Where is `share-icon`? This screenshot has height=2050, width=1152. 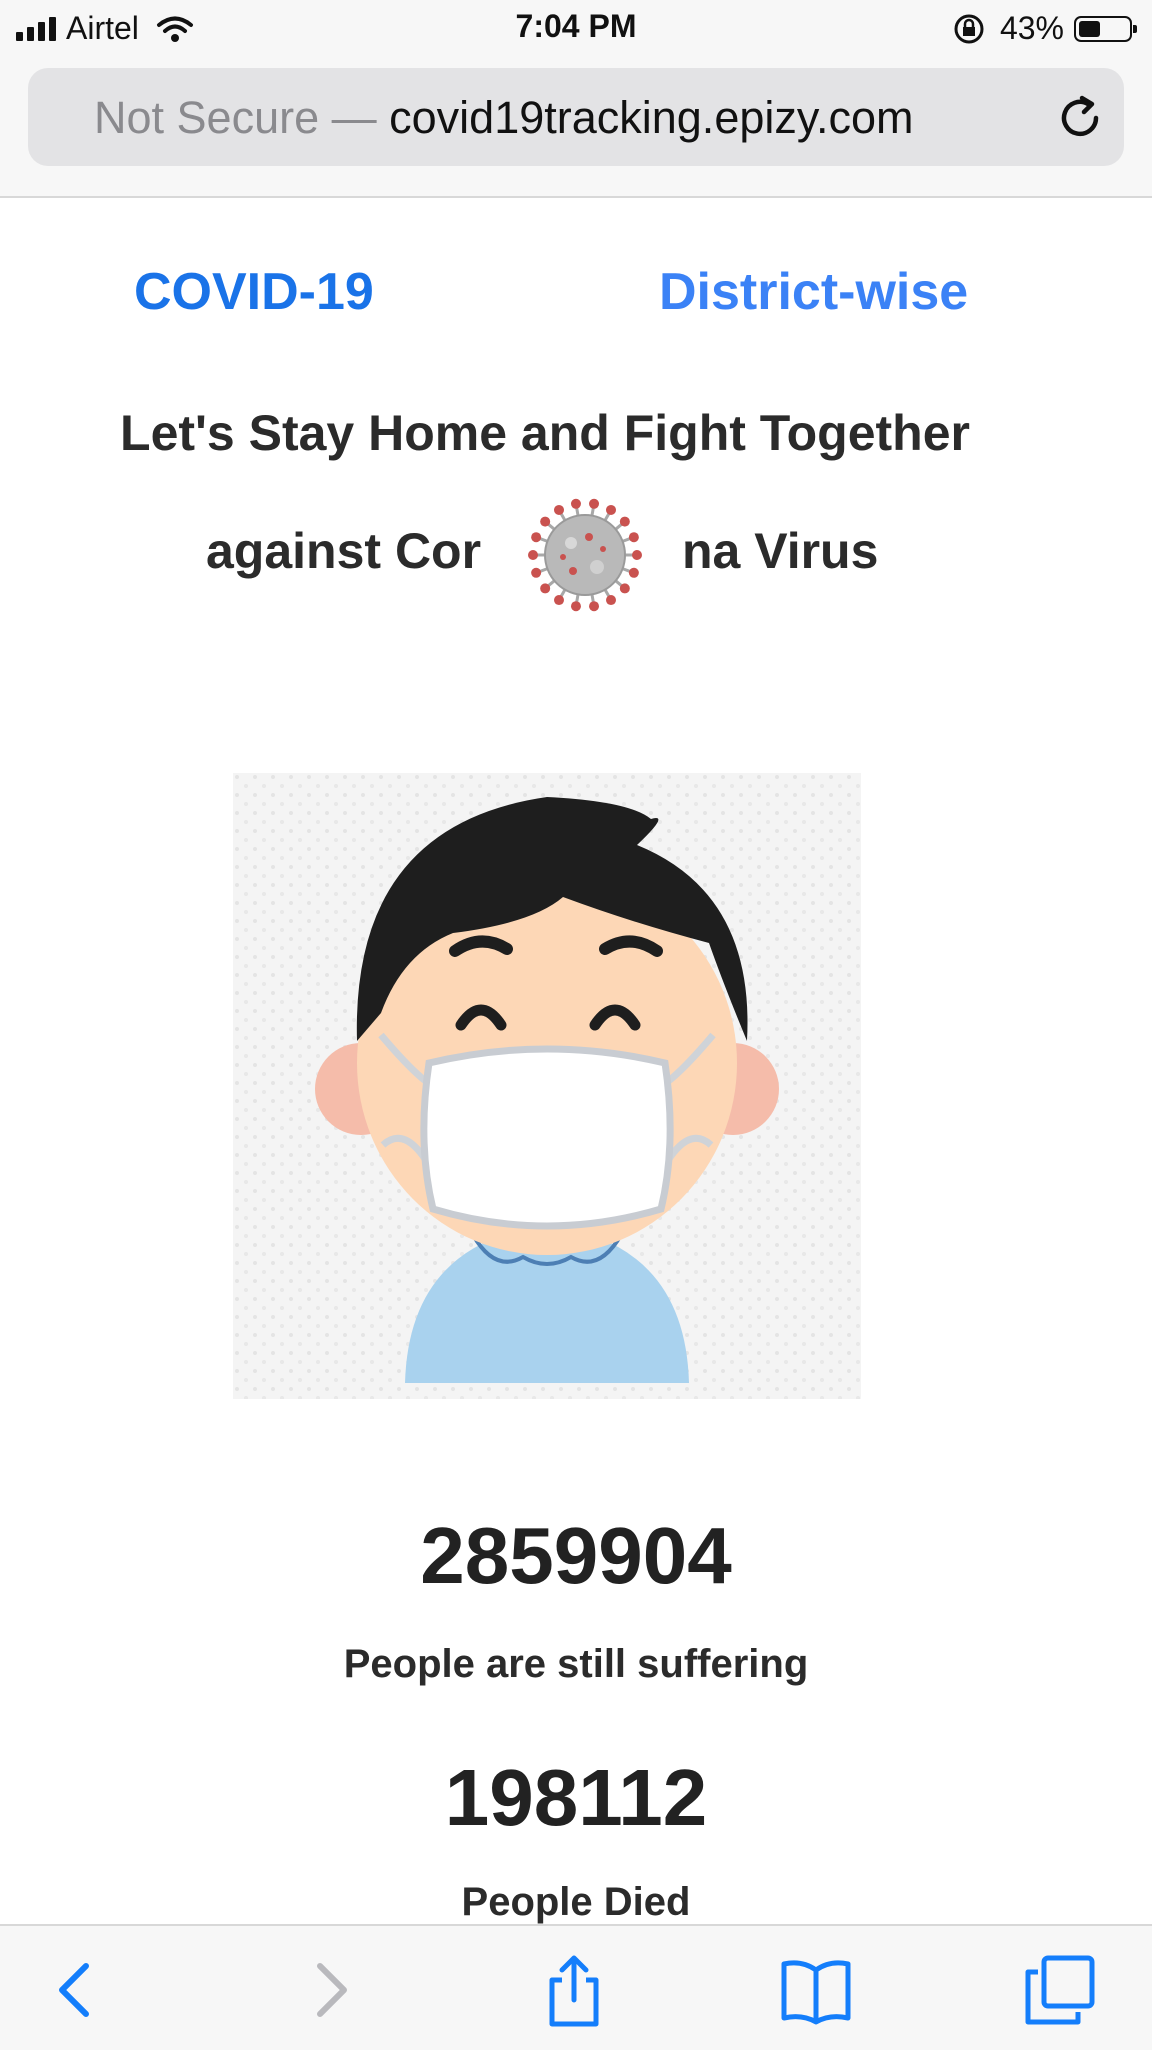 share-icon is located at coordinates (574, 1990).